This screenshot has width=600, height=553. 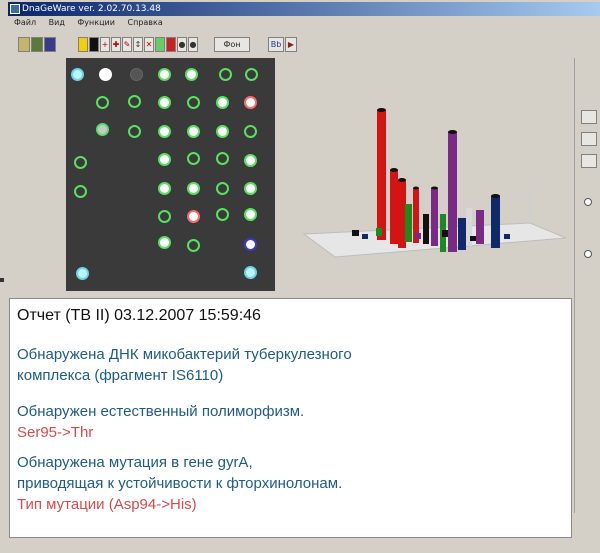 I want to click on tool-button-5: ✎, so click(x=127, y=44).